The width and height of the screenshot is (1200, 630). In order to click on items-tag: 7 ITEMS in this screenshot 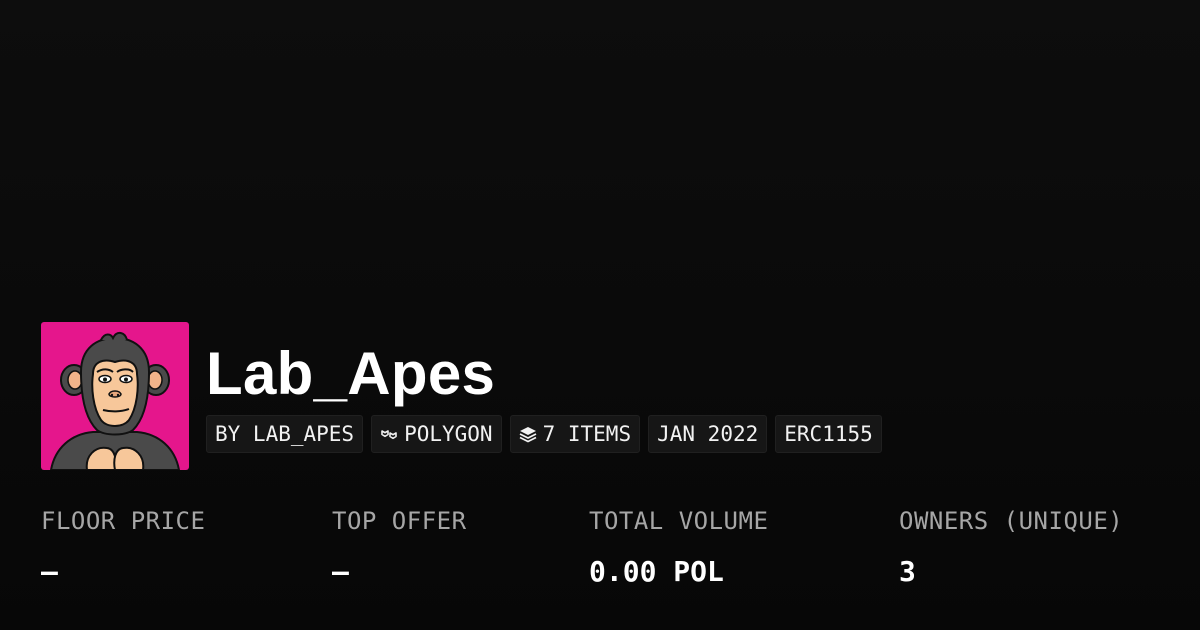, I will do `click(575, 434)`.